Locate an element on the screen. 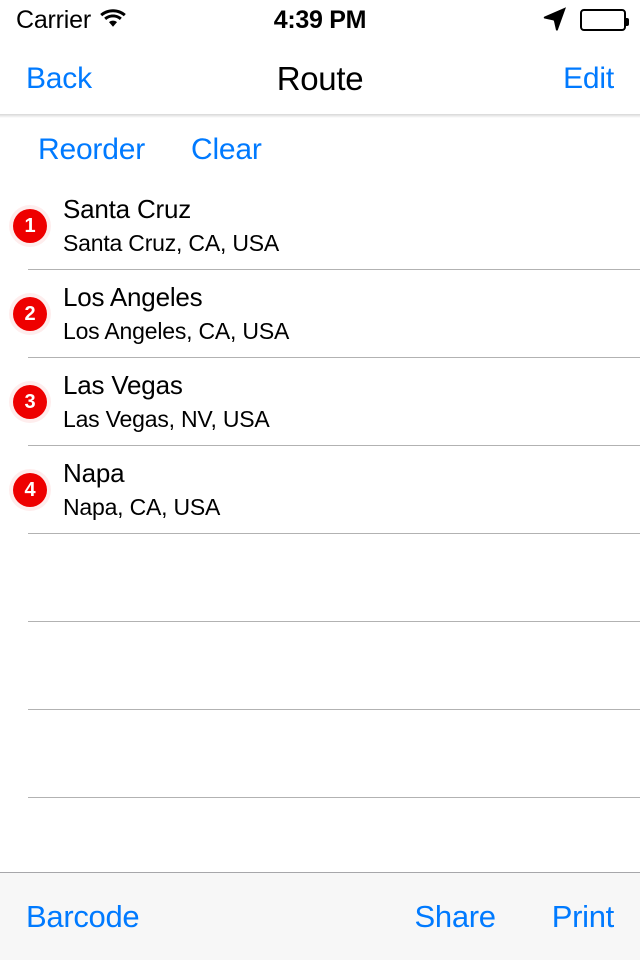 This screenshot has height=960, width=640. stop-text-block: Santa Cruz Santa Cruz, CA, USA is located at coordinates (171, 225).